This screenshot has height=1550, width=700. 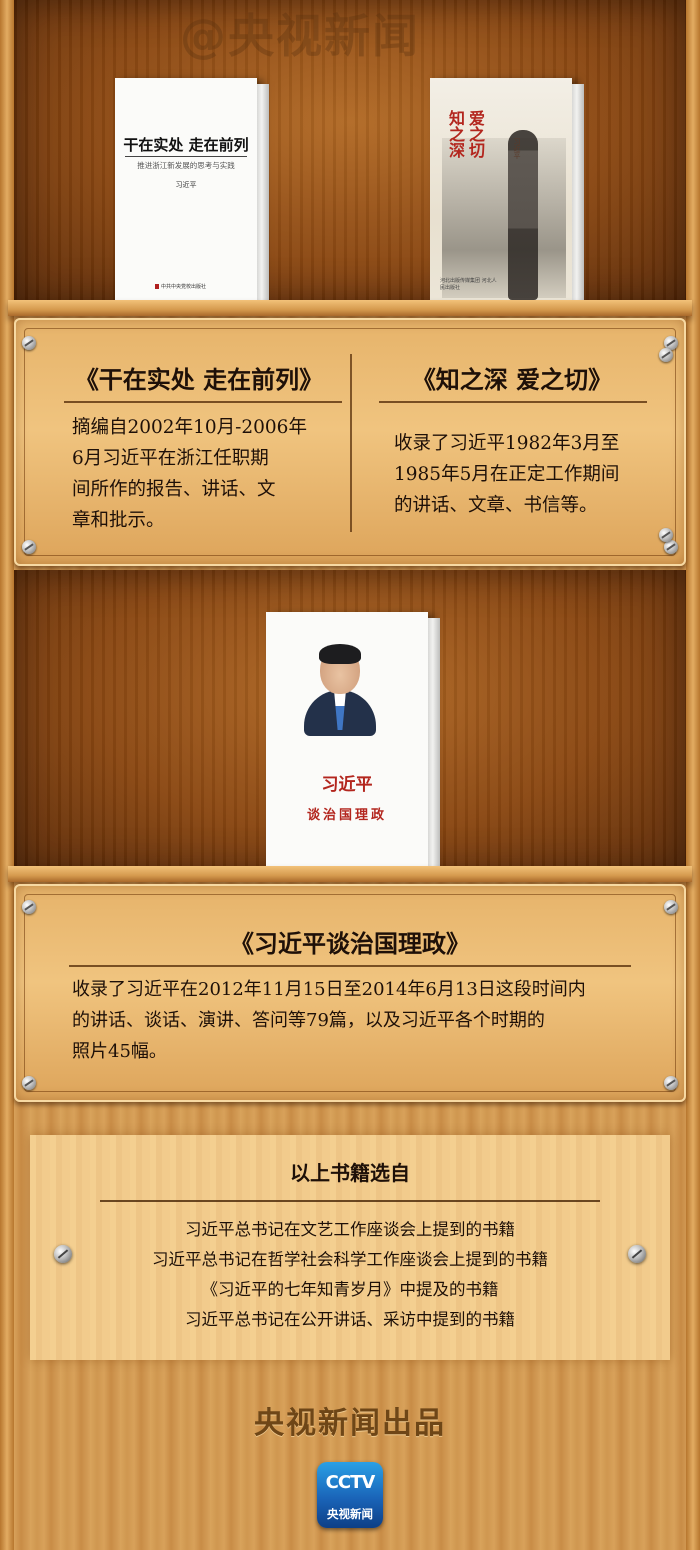 I want to click on frame-right, so click(x=693, y=775).